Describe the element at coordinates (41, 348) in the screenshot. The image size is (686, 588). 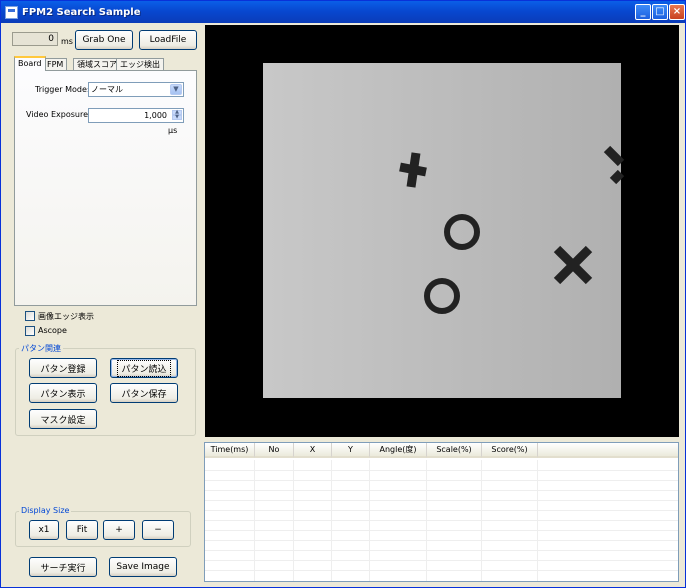
I see `pattern-group-title: パタン関連` at that location.